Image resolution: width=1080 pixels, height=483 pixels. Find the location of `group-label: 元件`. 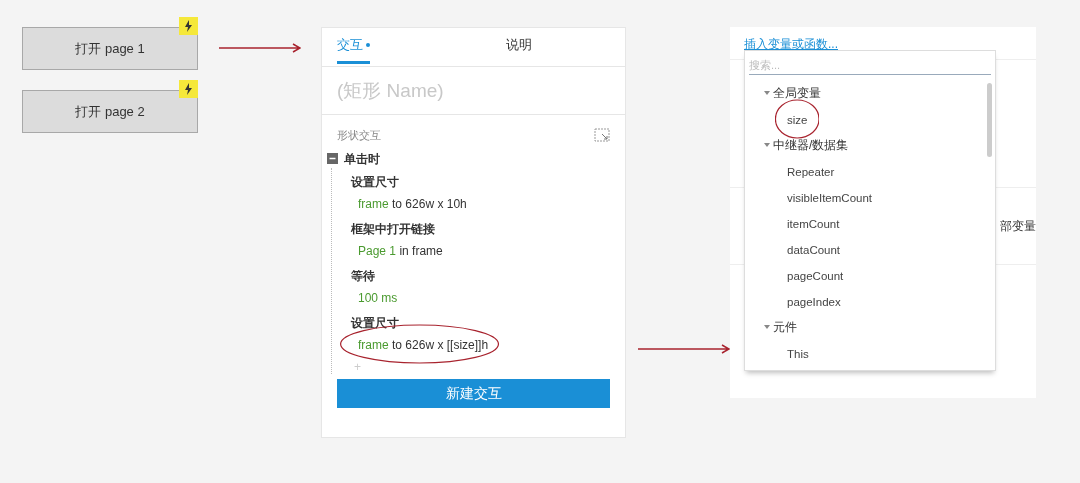

group-label: 元件 is located at coordinates (785, 327).